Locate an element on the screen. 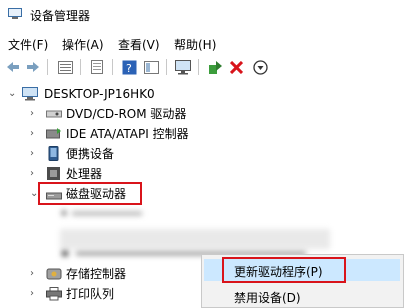 Image resolution: width=404 pixels, height=308 pixels. portable-device-icon is located at coordinates (54, 153).